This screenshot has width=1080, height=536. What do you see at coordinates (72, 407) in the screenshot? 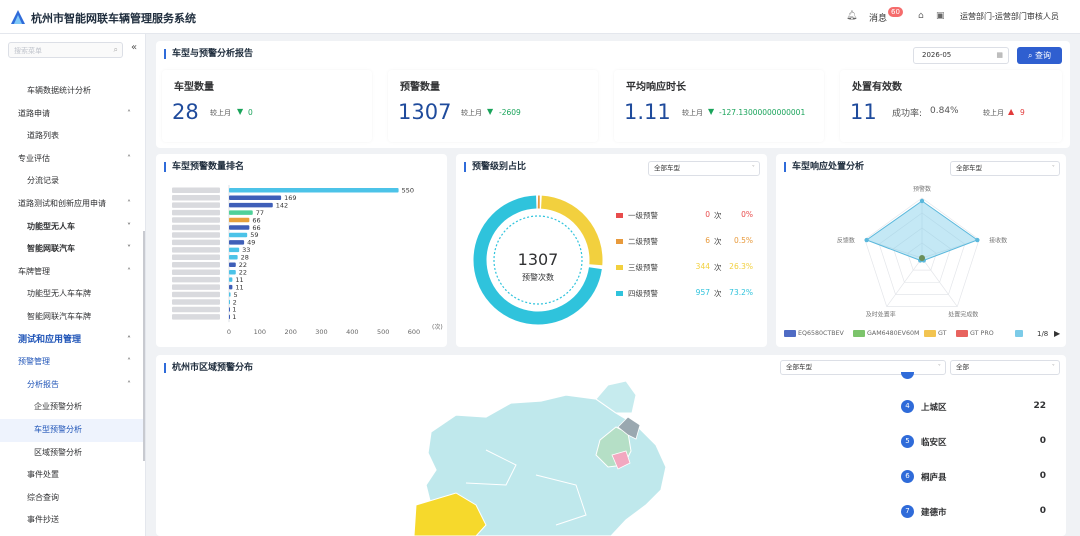
I see `sidebar-item-company-warning: 企业预警分析` at bounding box center [72, 407].